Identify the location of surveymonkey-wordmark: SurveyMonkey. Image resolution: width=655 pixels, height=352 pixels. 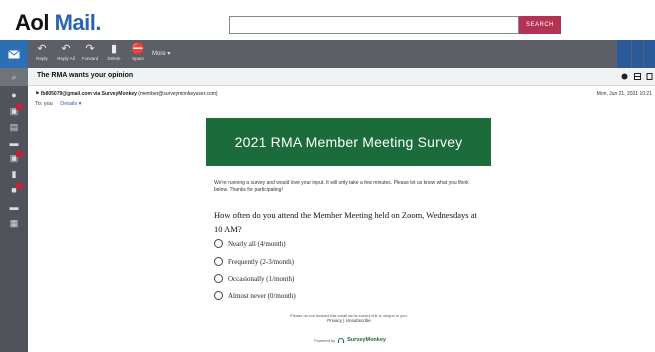
(366, 340).